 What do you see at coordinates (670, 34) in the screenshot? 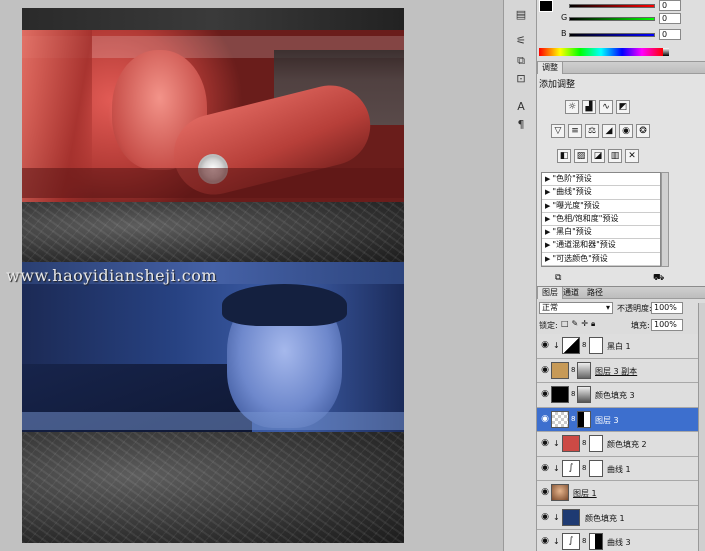
I see `blue-value-field: 0` at bounding box center [670, 34].